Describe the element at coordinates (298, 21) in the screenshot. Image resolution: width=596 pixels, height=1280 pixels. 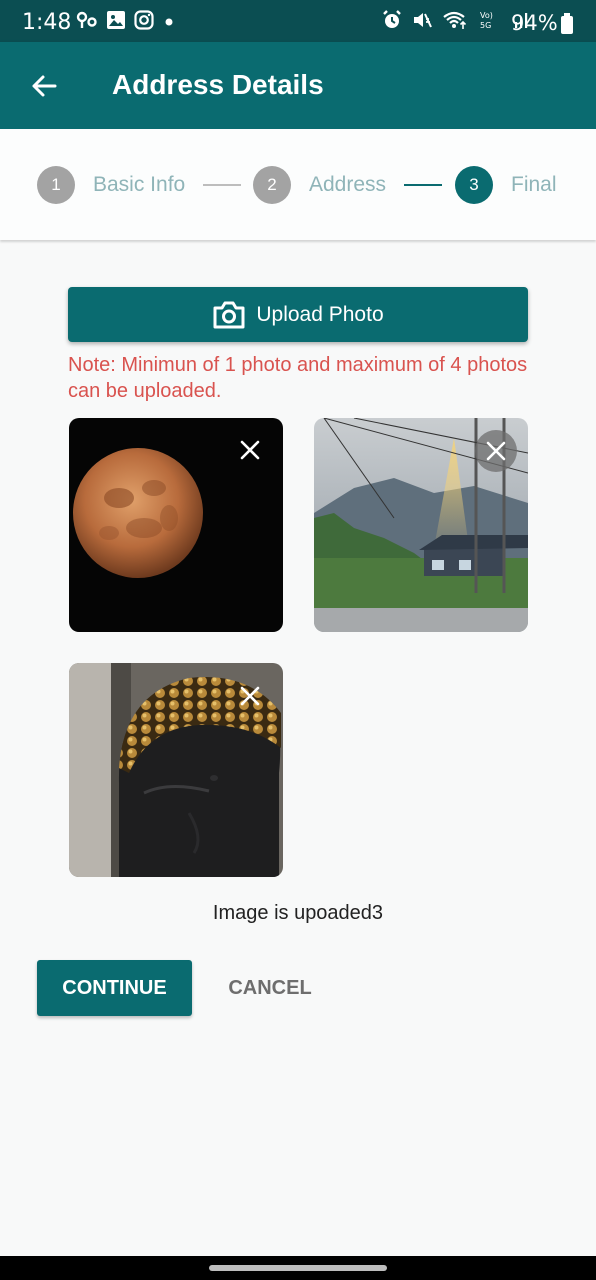
I see `status-bar: 1:48 Vo) 5G 94%` at that location.